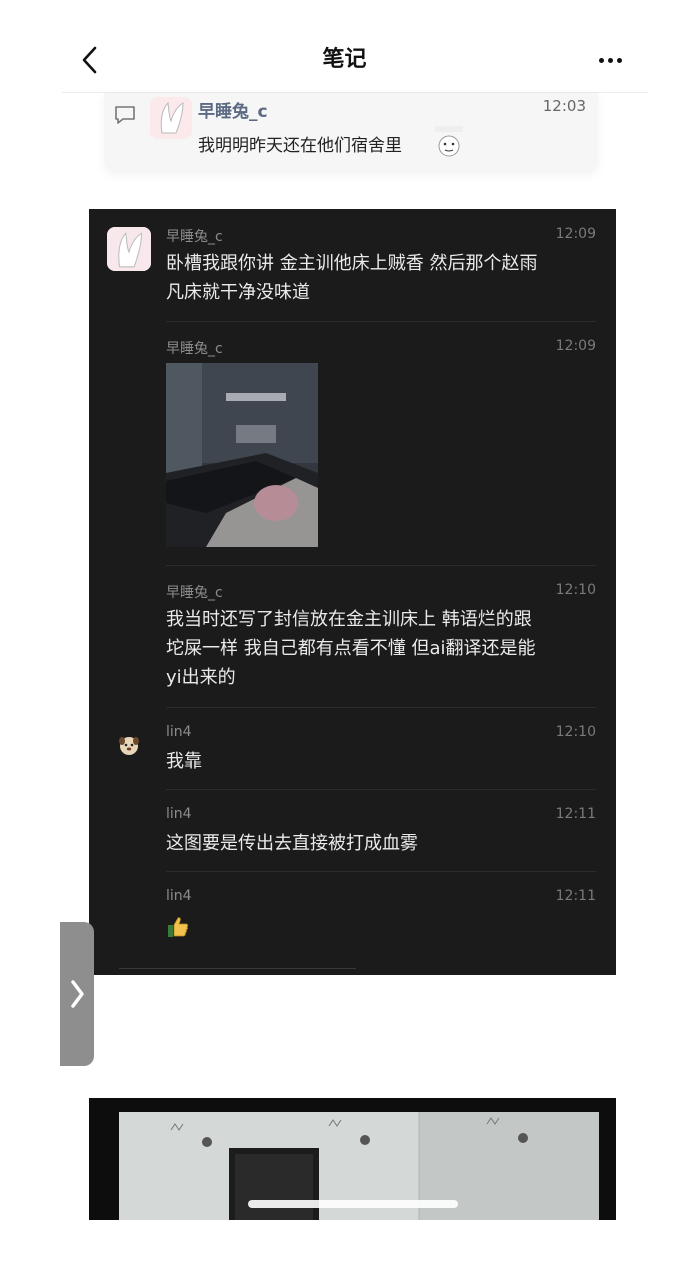 The height and width of the screenshot is (1279, 689). Describe the element at coordinates (352, 830) in the screenshot. I see `chat-message: lin4 12:11 这图要是传出去直接被打成血雾` at that location.